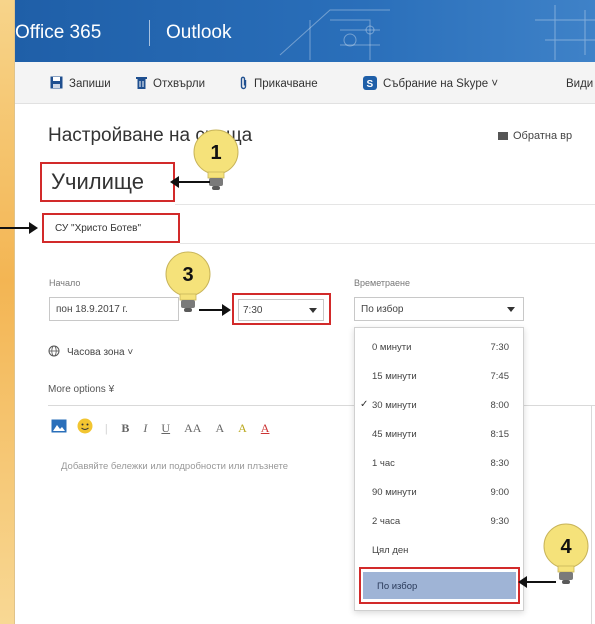 The width and height of the screenshot is (595, 624). I want to click on header-pattern-decoration-right, so click(565, 32).